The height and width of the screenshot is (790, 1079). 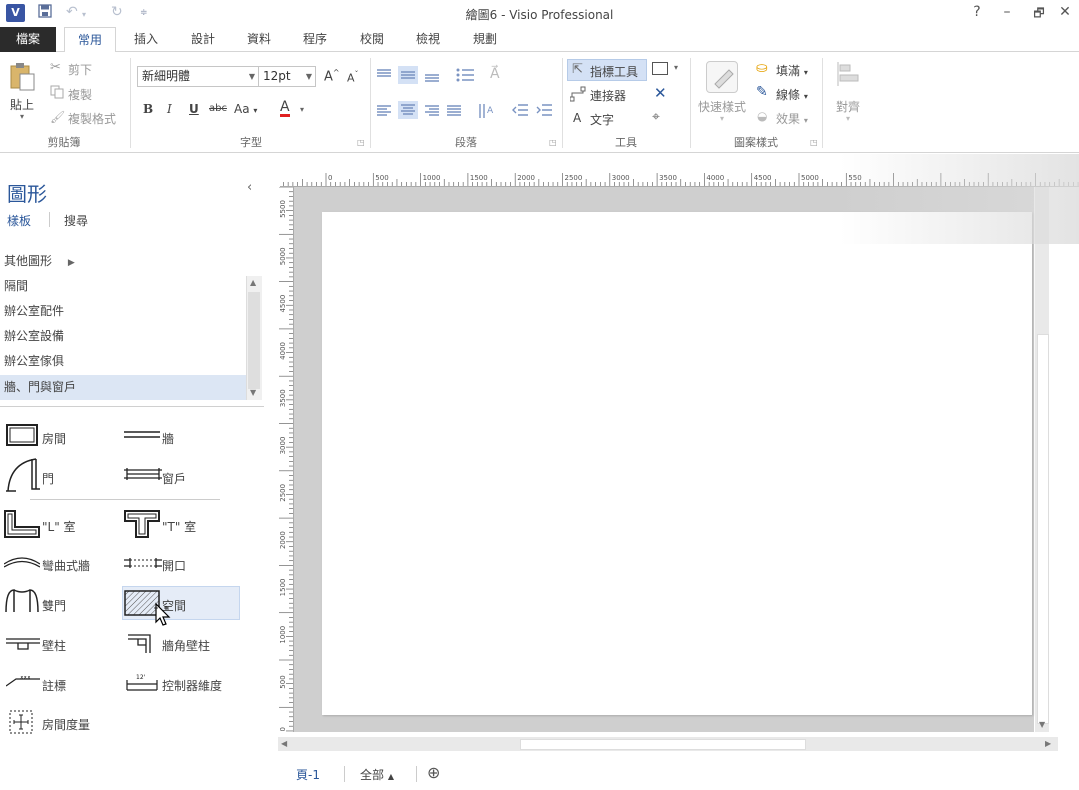 I want to click on l-room-shape-label: "L" 室, so click(x=59, y=526).